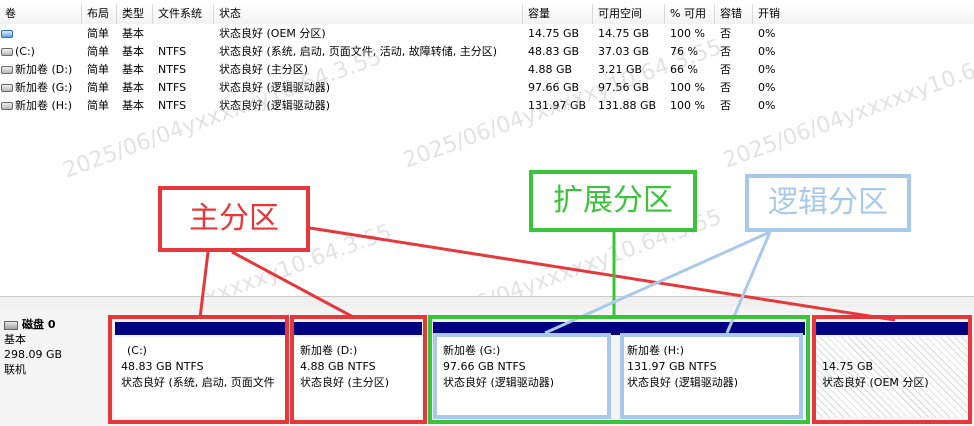  What do you see at coordinates (522, 376) in the screenshot?
I see `logical-frame-g` at bounding box center [522, 376].